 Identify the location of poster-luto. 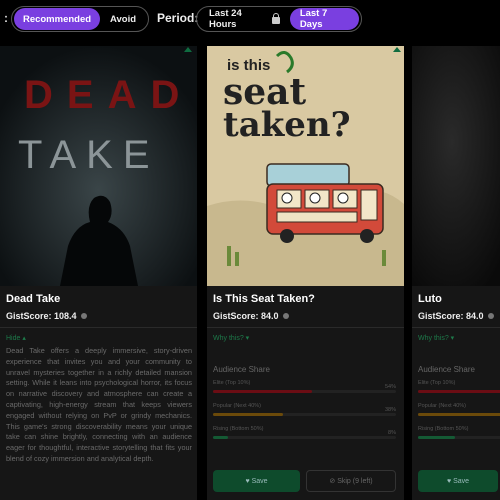
(456, 166).